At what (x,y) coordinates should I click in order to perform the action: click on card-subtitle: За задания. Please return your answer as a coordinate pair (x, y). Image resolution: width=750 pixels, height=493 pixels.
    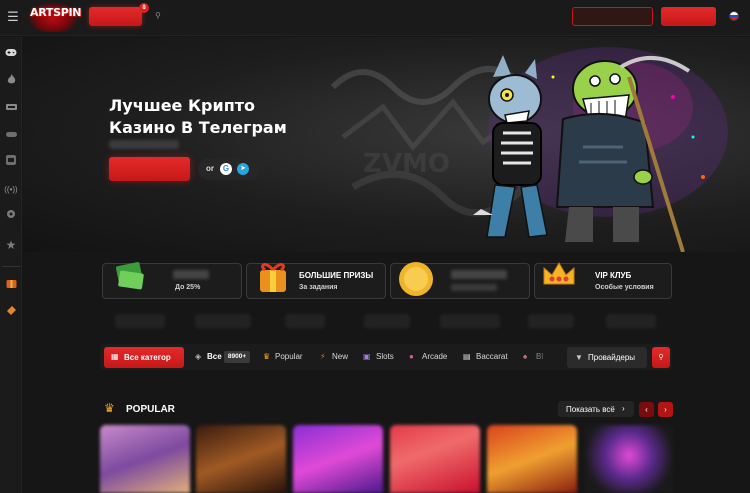
    Looking at the image, I should click on (318, 287).